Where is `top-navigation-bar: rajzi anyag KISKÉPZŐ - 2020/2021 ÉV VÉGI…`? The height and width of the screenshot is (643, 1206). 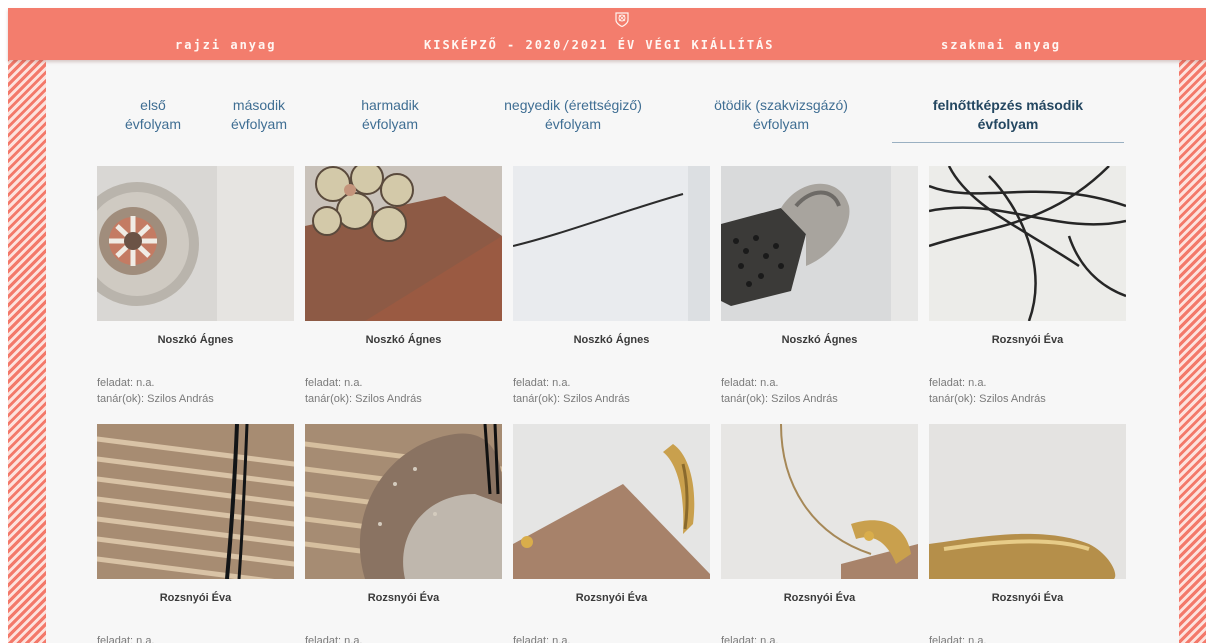 top-navigation-bar: rajzi anyag KISKÉPZŐ - 2020/2021 ÉV VÉGI… is located at coordinates (607, 34).